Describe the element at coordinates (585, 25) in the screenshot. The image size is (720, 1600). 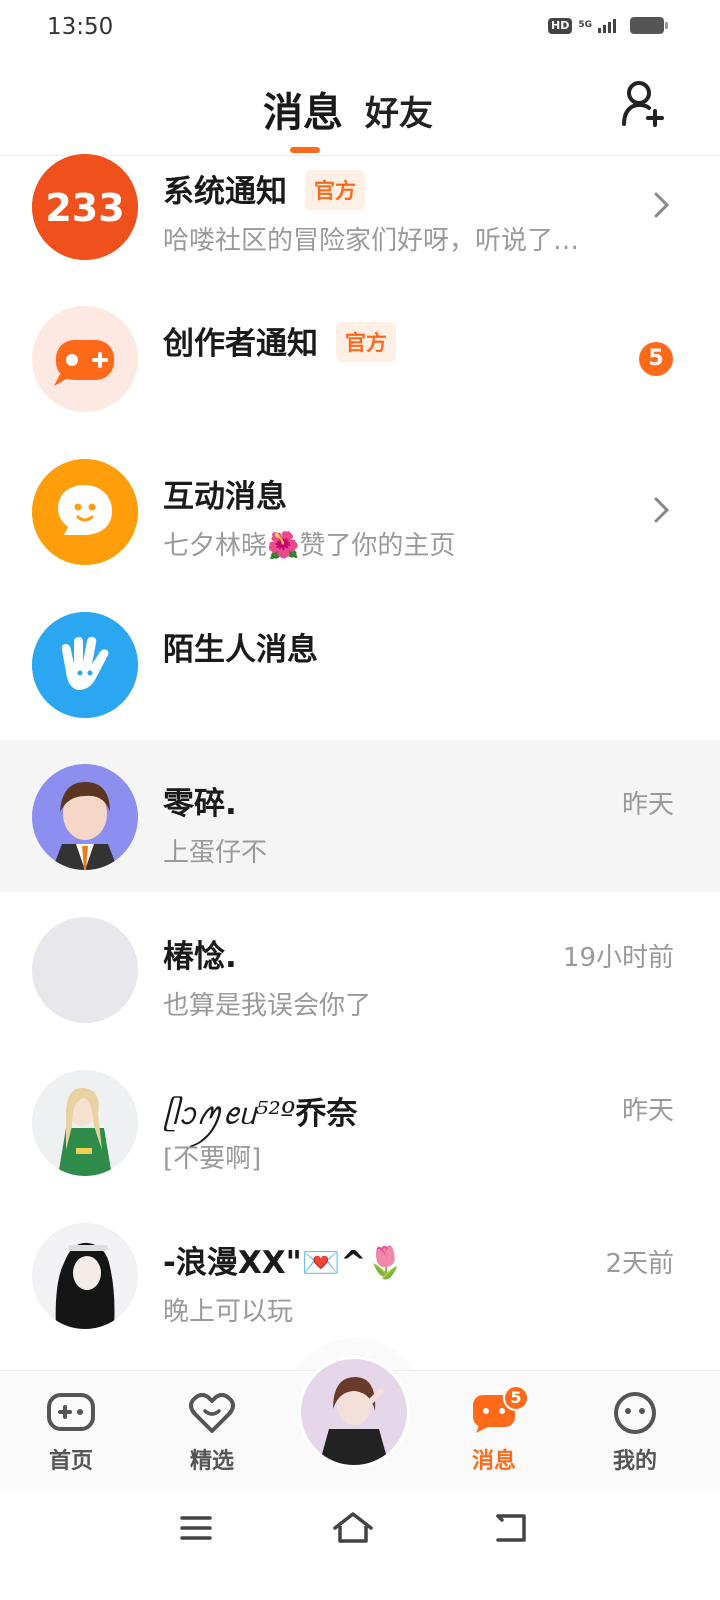
I see `network-type: 5G` at that location.